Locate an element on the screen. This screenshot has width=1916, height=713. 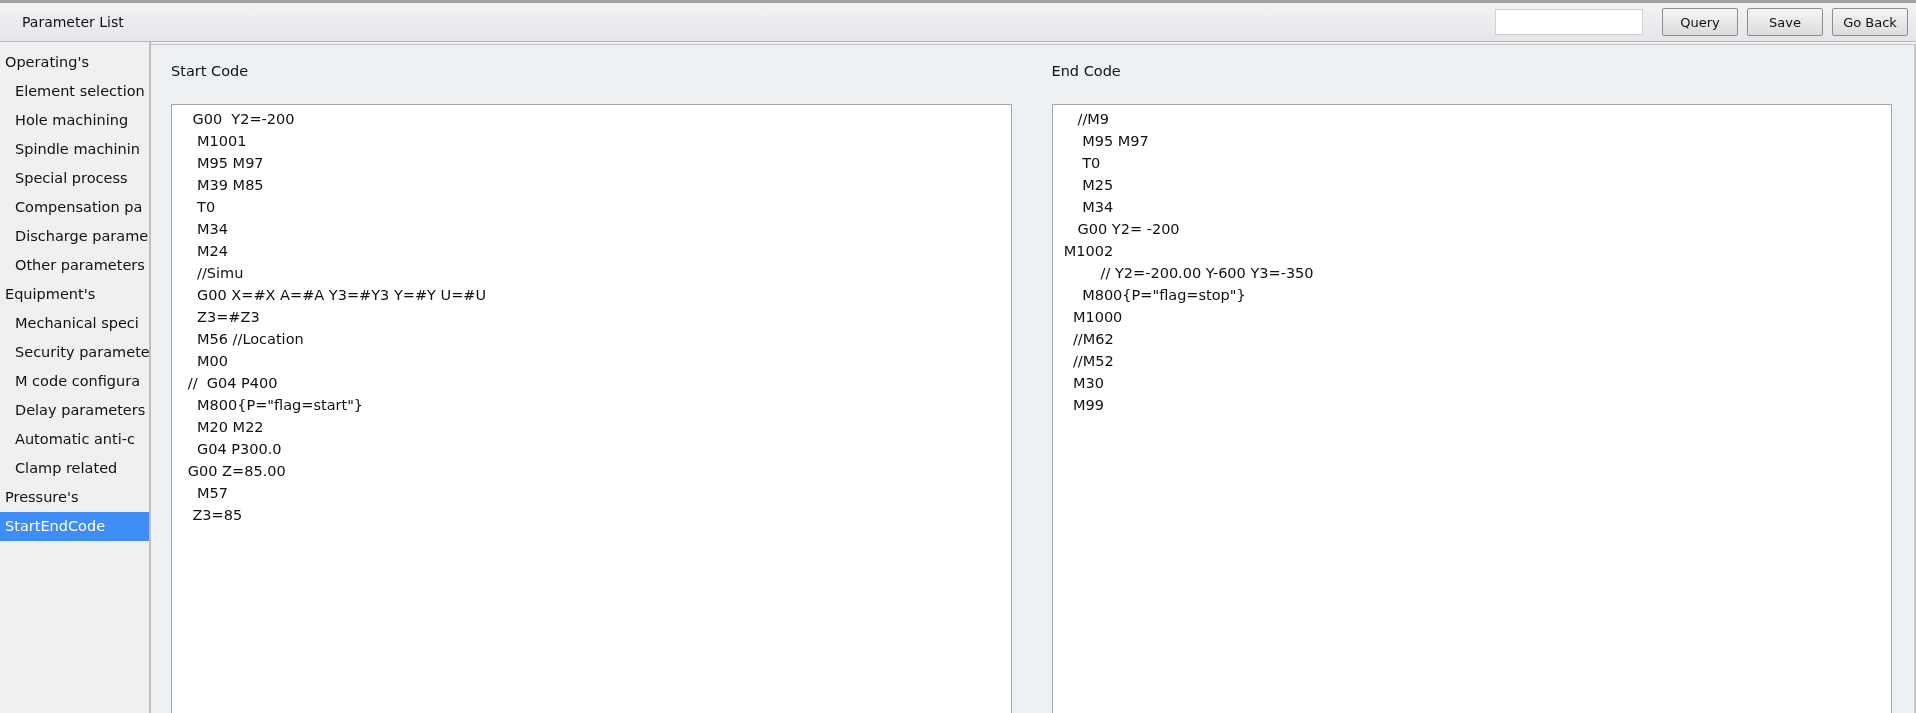
code-line: M00 is located at coordinates (212, 361).